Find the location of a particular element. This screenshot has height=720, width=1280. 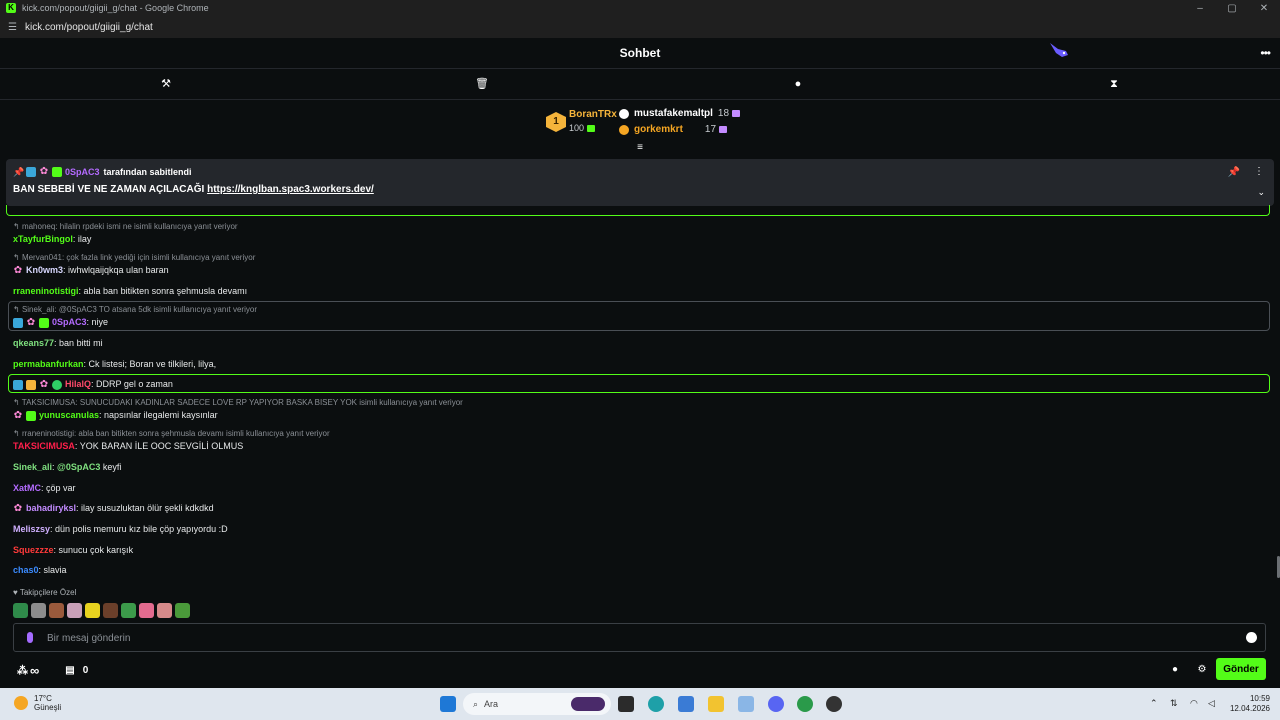

edge-icon is located at coordinates (656, 704).